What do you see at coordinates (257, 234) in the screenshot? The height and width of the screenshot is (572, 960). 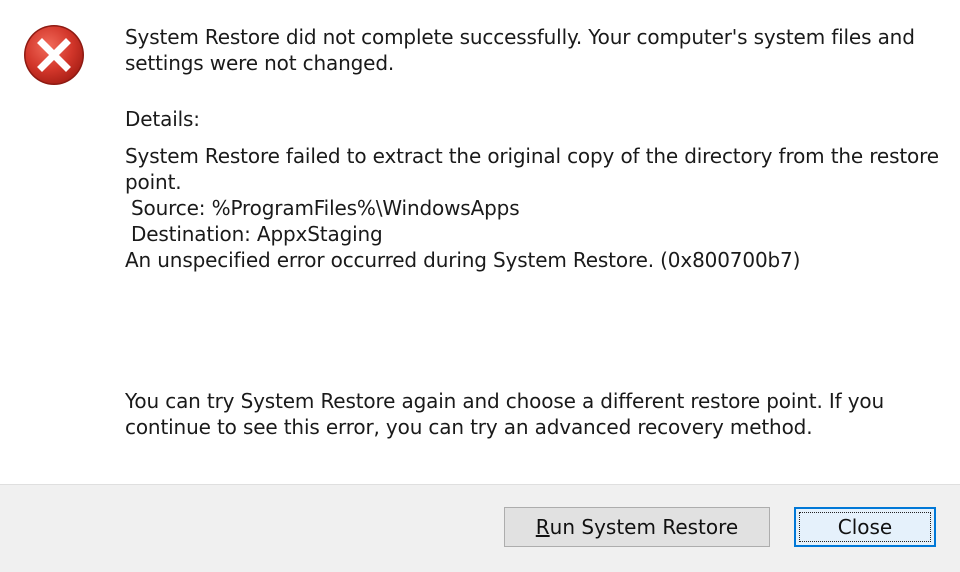 I see `details-destination: Destination: AppxStaging` at bounding box center [257, 234].